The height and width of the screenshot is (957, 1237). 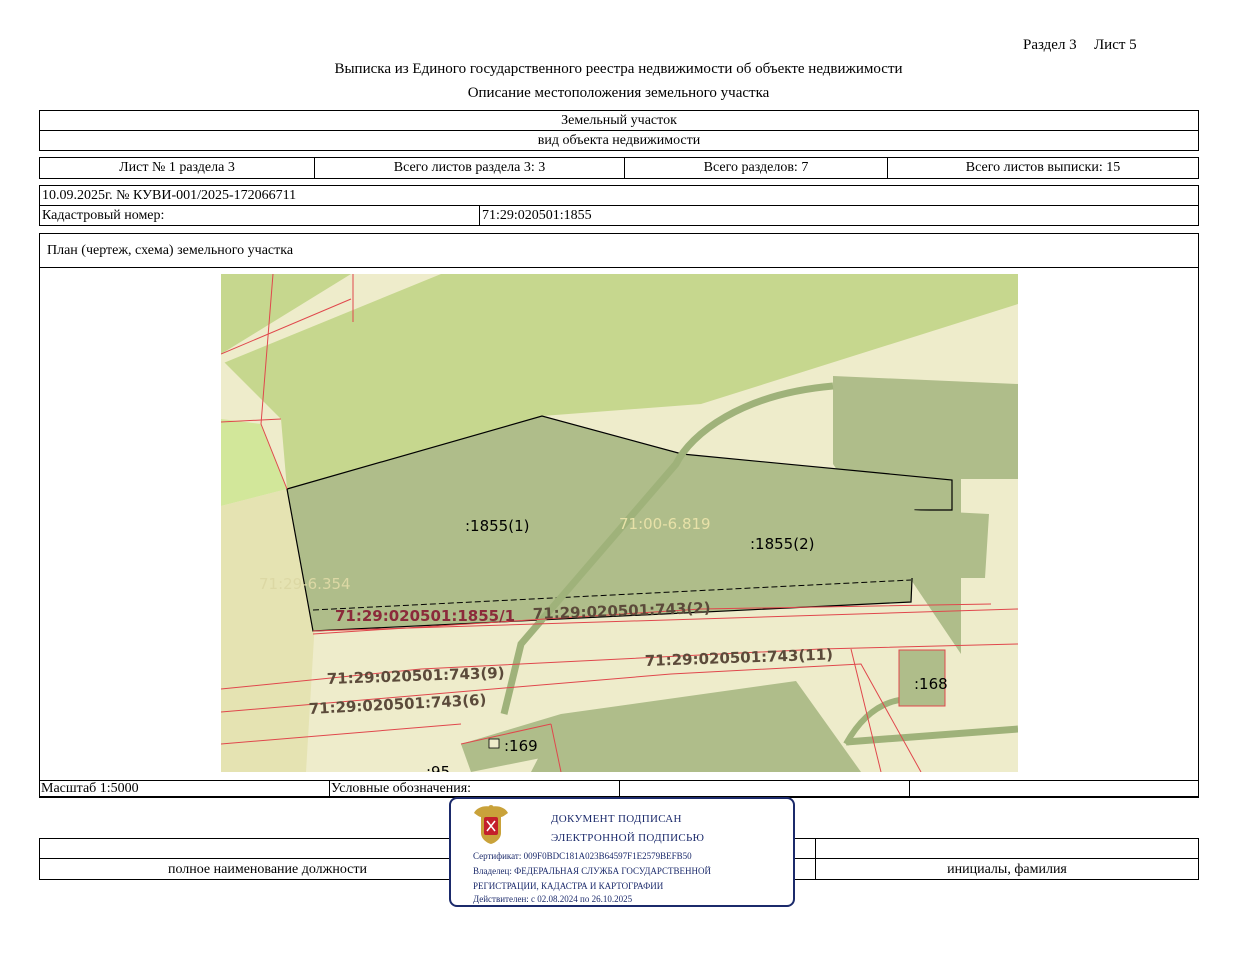 I want to click on record-date-number: 10.09.2025г. № КУВИ-001/2025-172066711, so click(x=169, y=195).